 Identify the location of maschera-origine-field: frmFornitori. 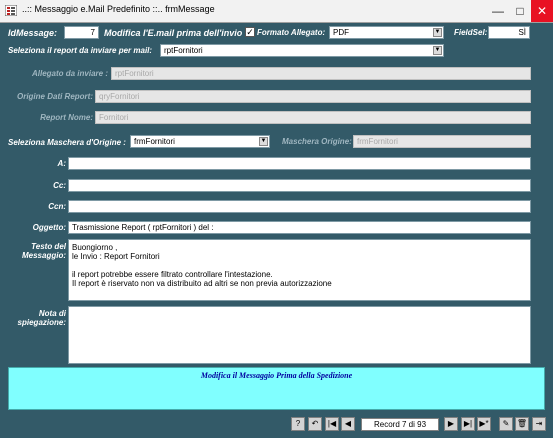
(442, 141).